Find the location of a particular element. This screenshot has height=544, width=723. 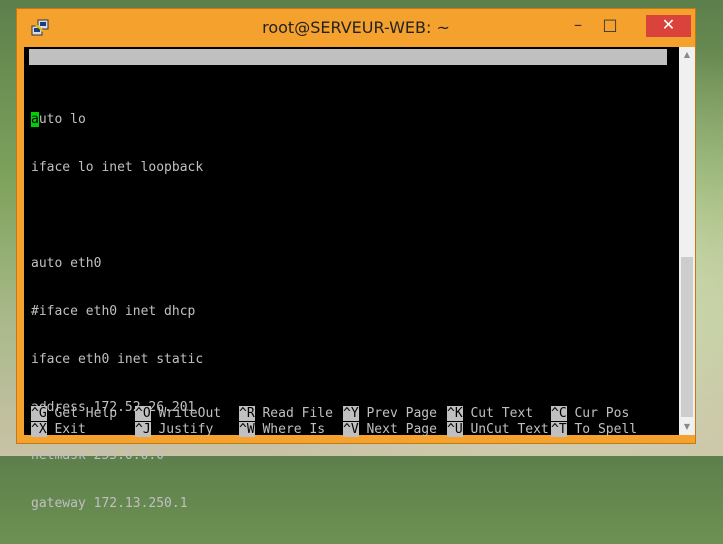

shortcut-label: Cur Pos is located at coordinates (602, 413).